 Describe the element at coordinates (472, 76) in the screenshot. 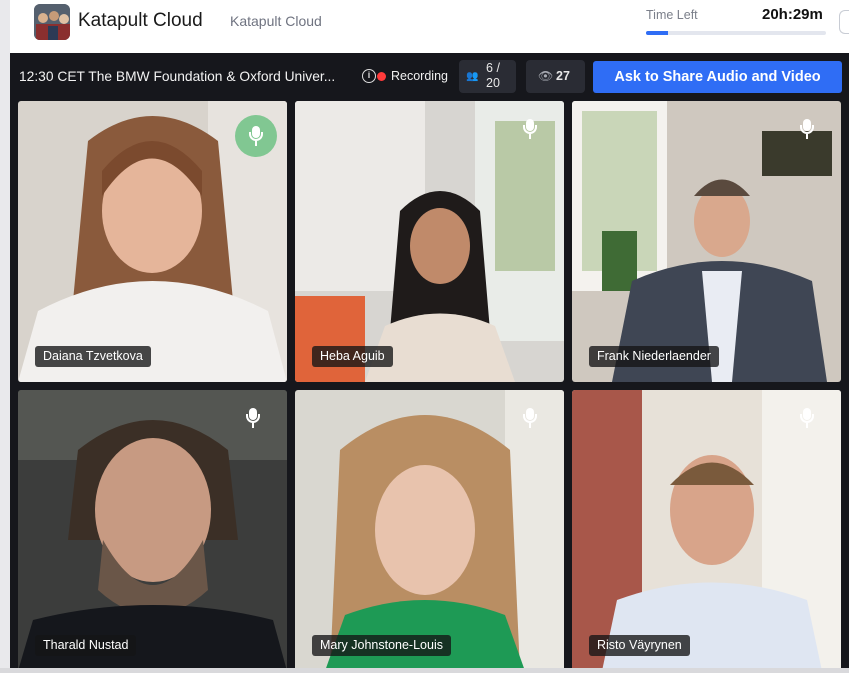

I see `people-icon: 👥` at that location.